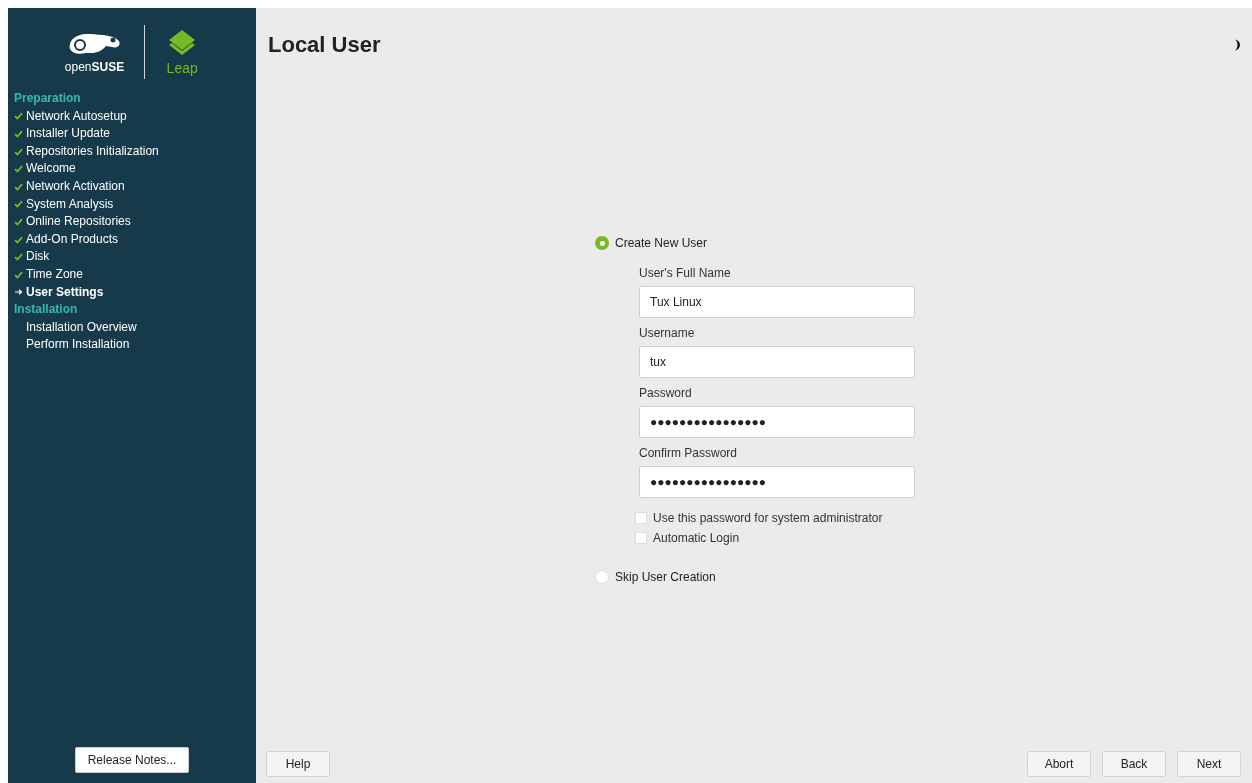  What do you see at coordinates (76, 116) in the screenshot?
I see `step-label: Network Autosetup` at bounding box center [76, 116].